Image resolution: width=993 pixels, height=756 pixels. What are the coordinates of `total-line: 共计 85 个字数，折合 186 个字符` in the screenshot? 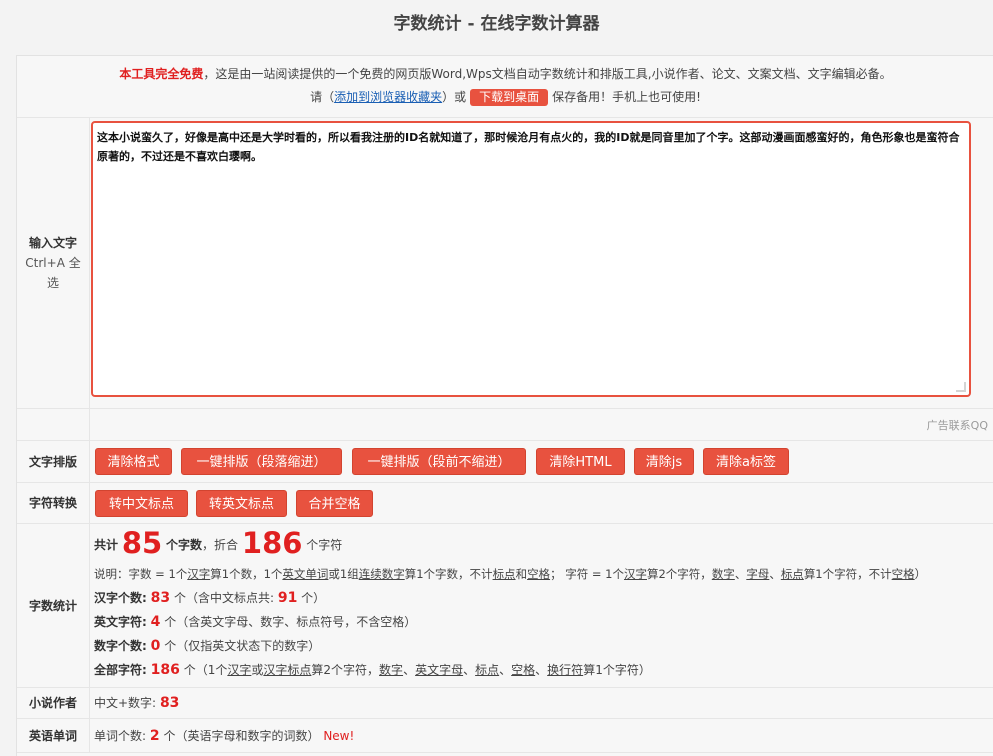 It's located at (218, 543).